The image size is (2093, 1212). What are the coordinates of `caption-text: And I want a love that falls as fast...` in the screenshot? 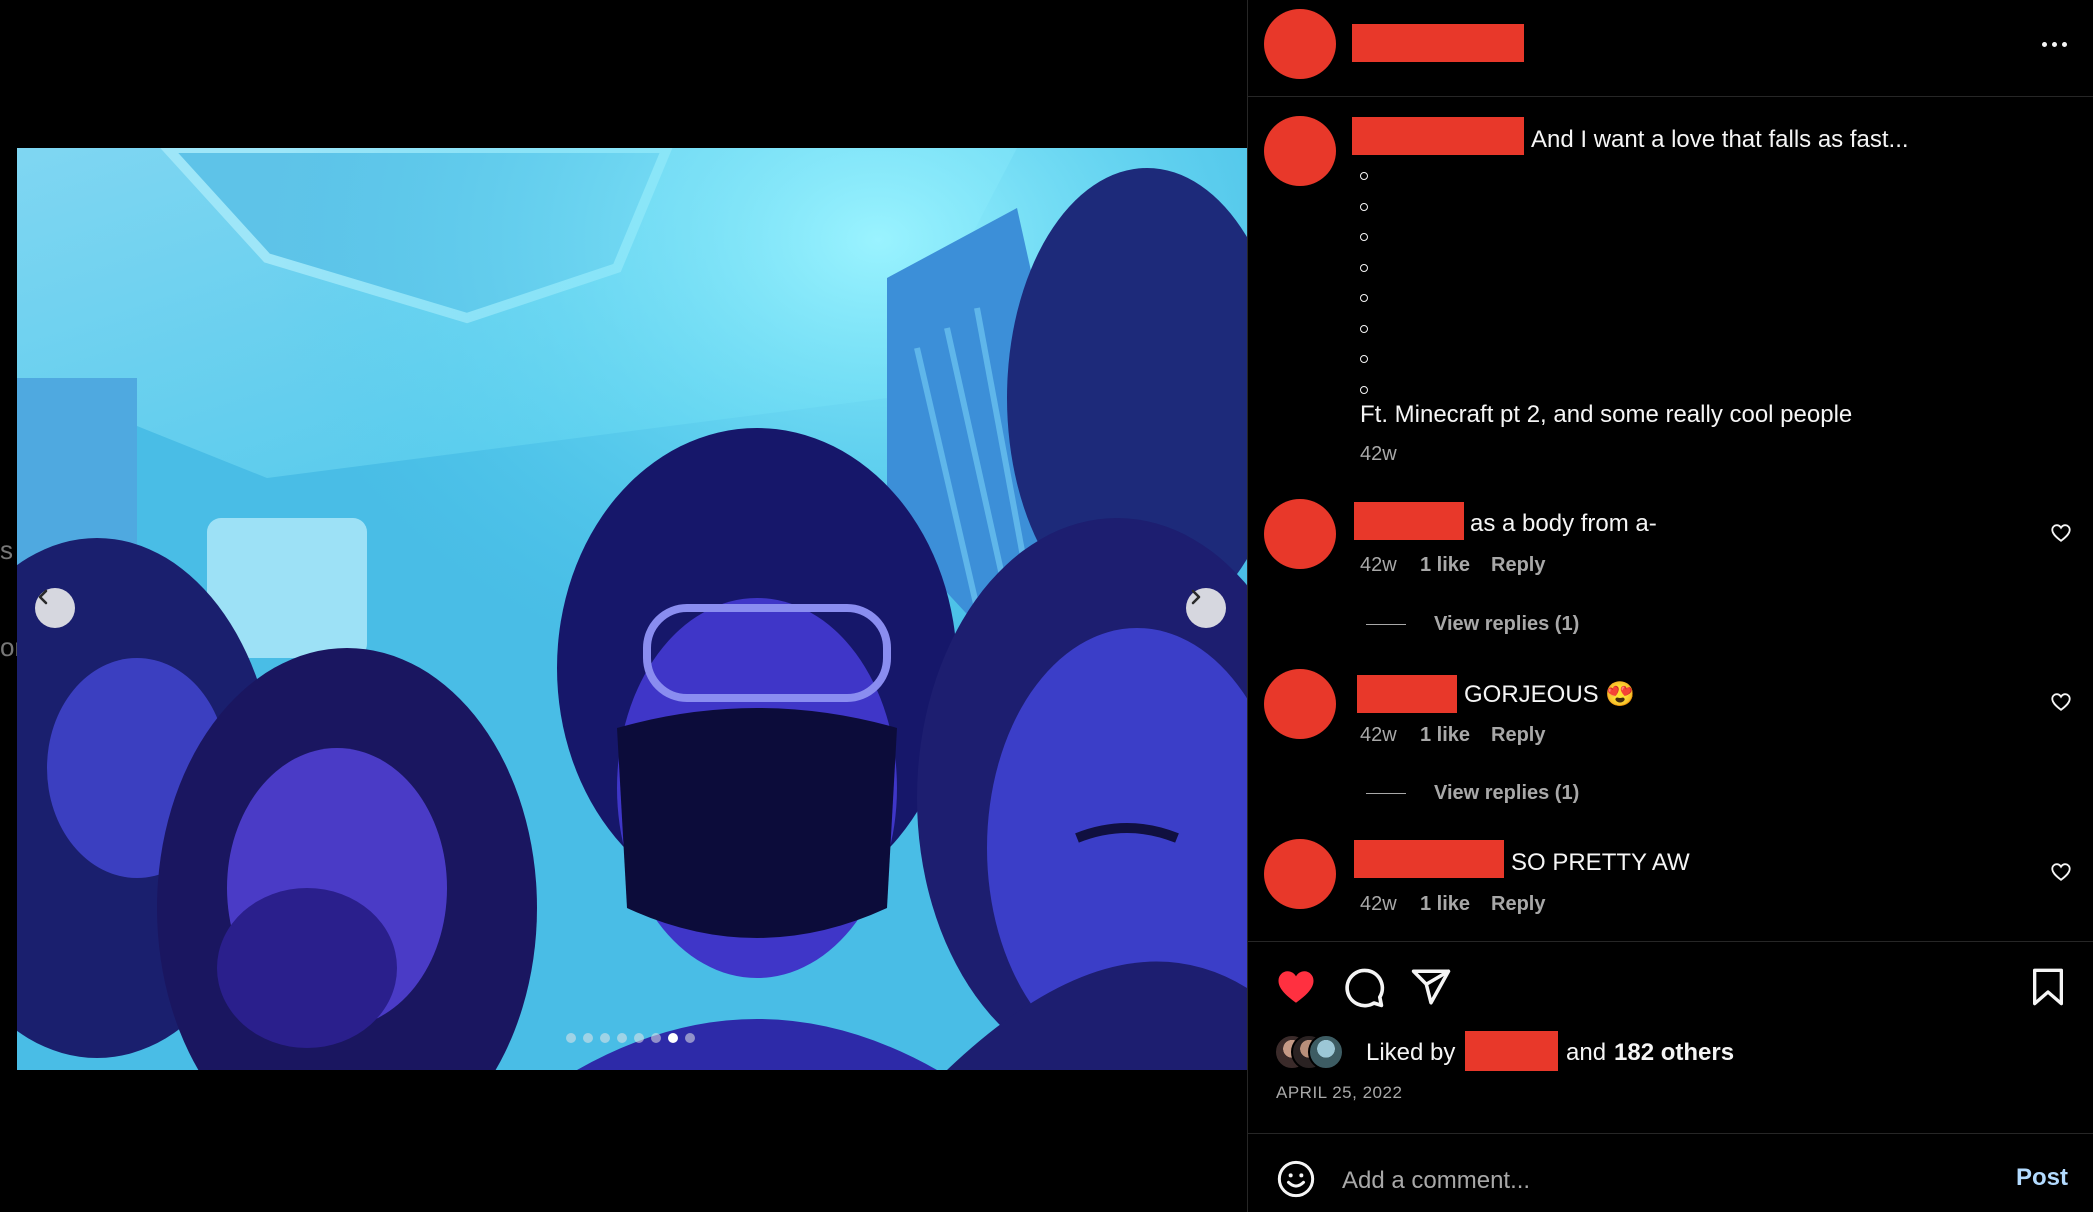 It's located at (1720, 139).